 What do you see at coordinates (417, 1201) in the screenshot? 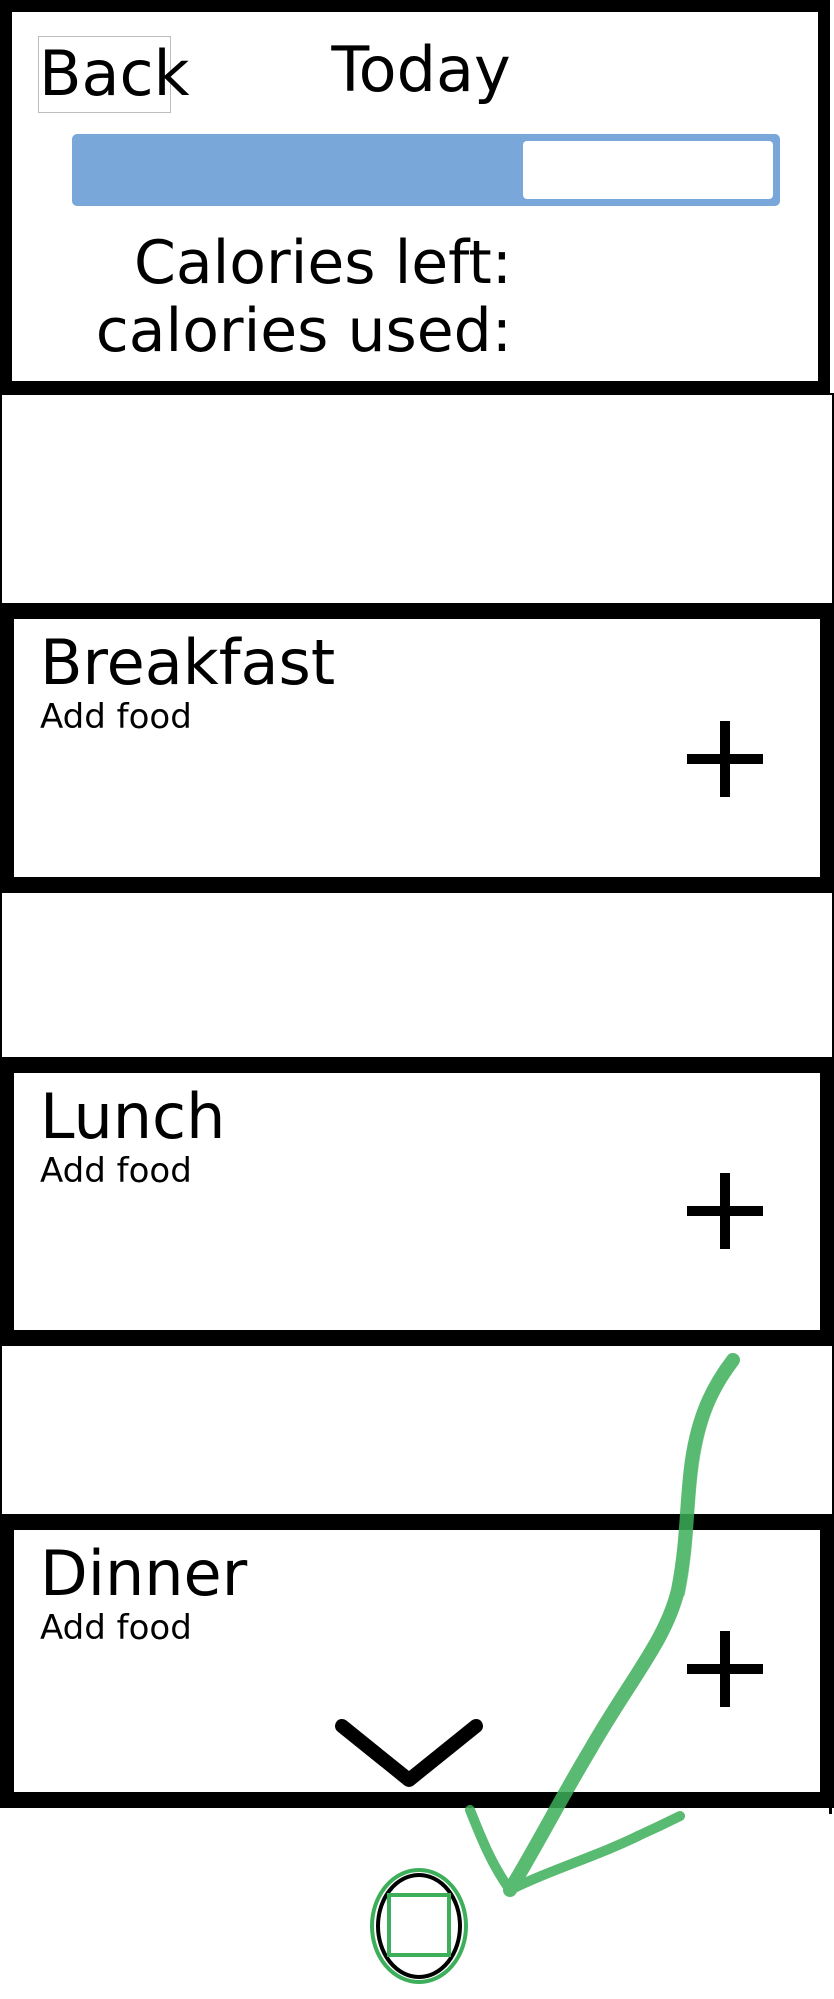
I see `meal-card-lunch: Lunch Add food` at bounding box center [417, 1201].